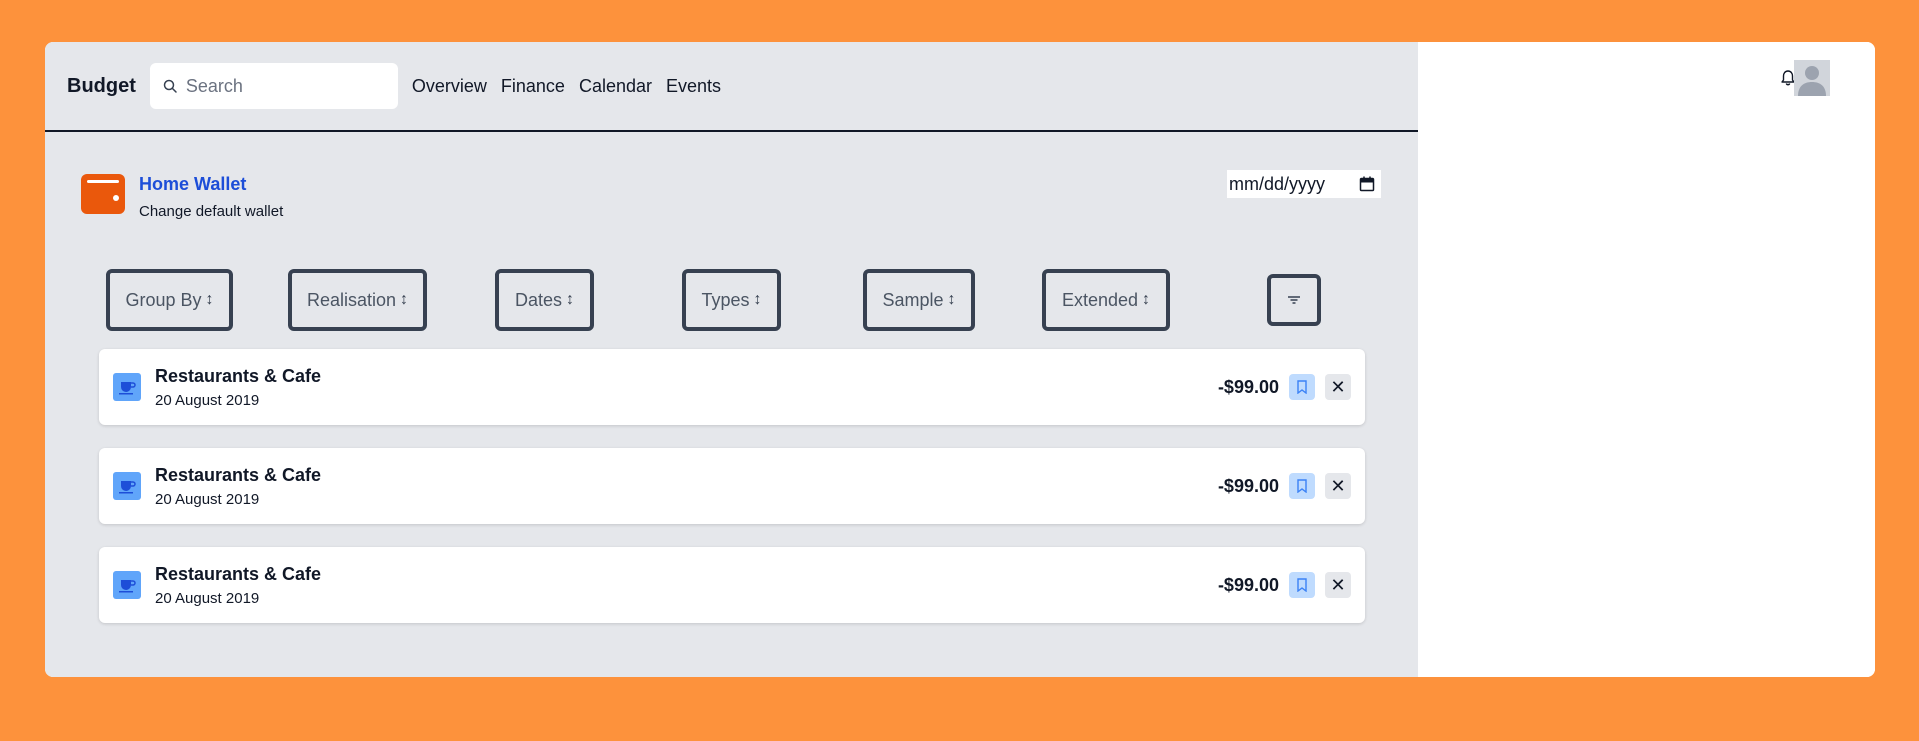 This screenshot has width=1919, height=741. I want to click on wallet-info: Home Wallet Change default wallet, so click(211, 196).